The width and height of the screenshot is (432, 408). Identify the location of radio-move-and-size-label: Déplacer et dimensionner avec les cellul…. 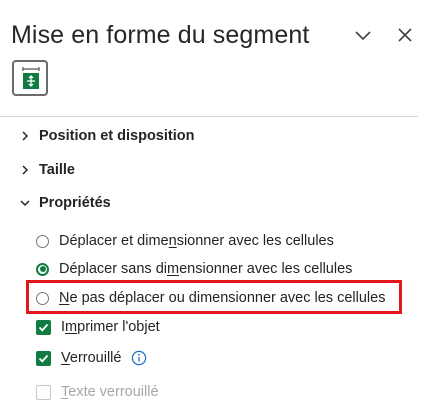
(196, 241).